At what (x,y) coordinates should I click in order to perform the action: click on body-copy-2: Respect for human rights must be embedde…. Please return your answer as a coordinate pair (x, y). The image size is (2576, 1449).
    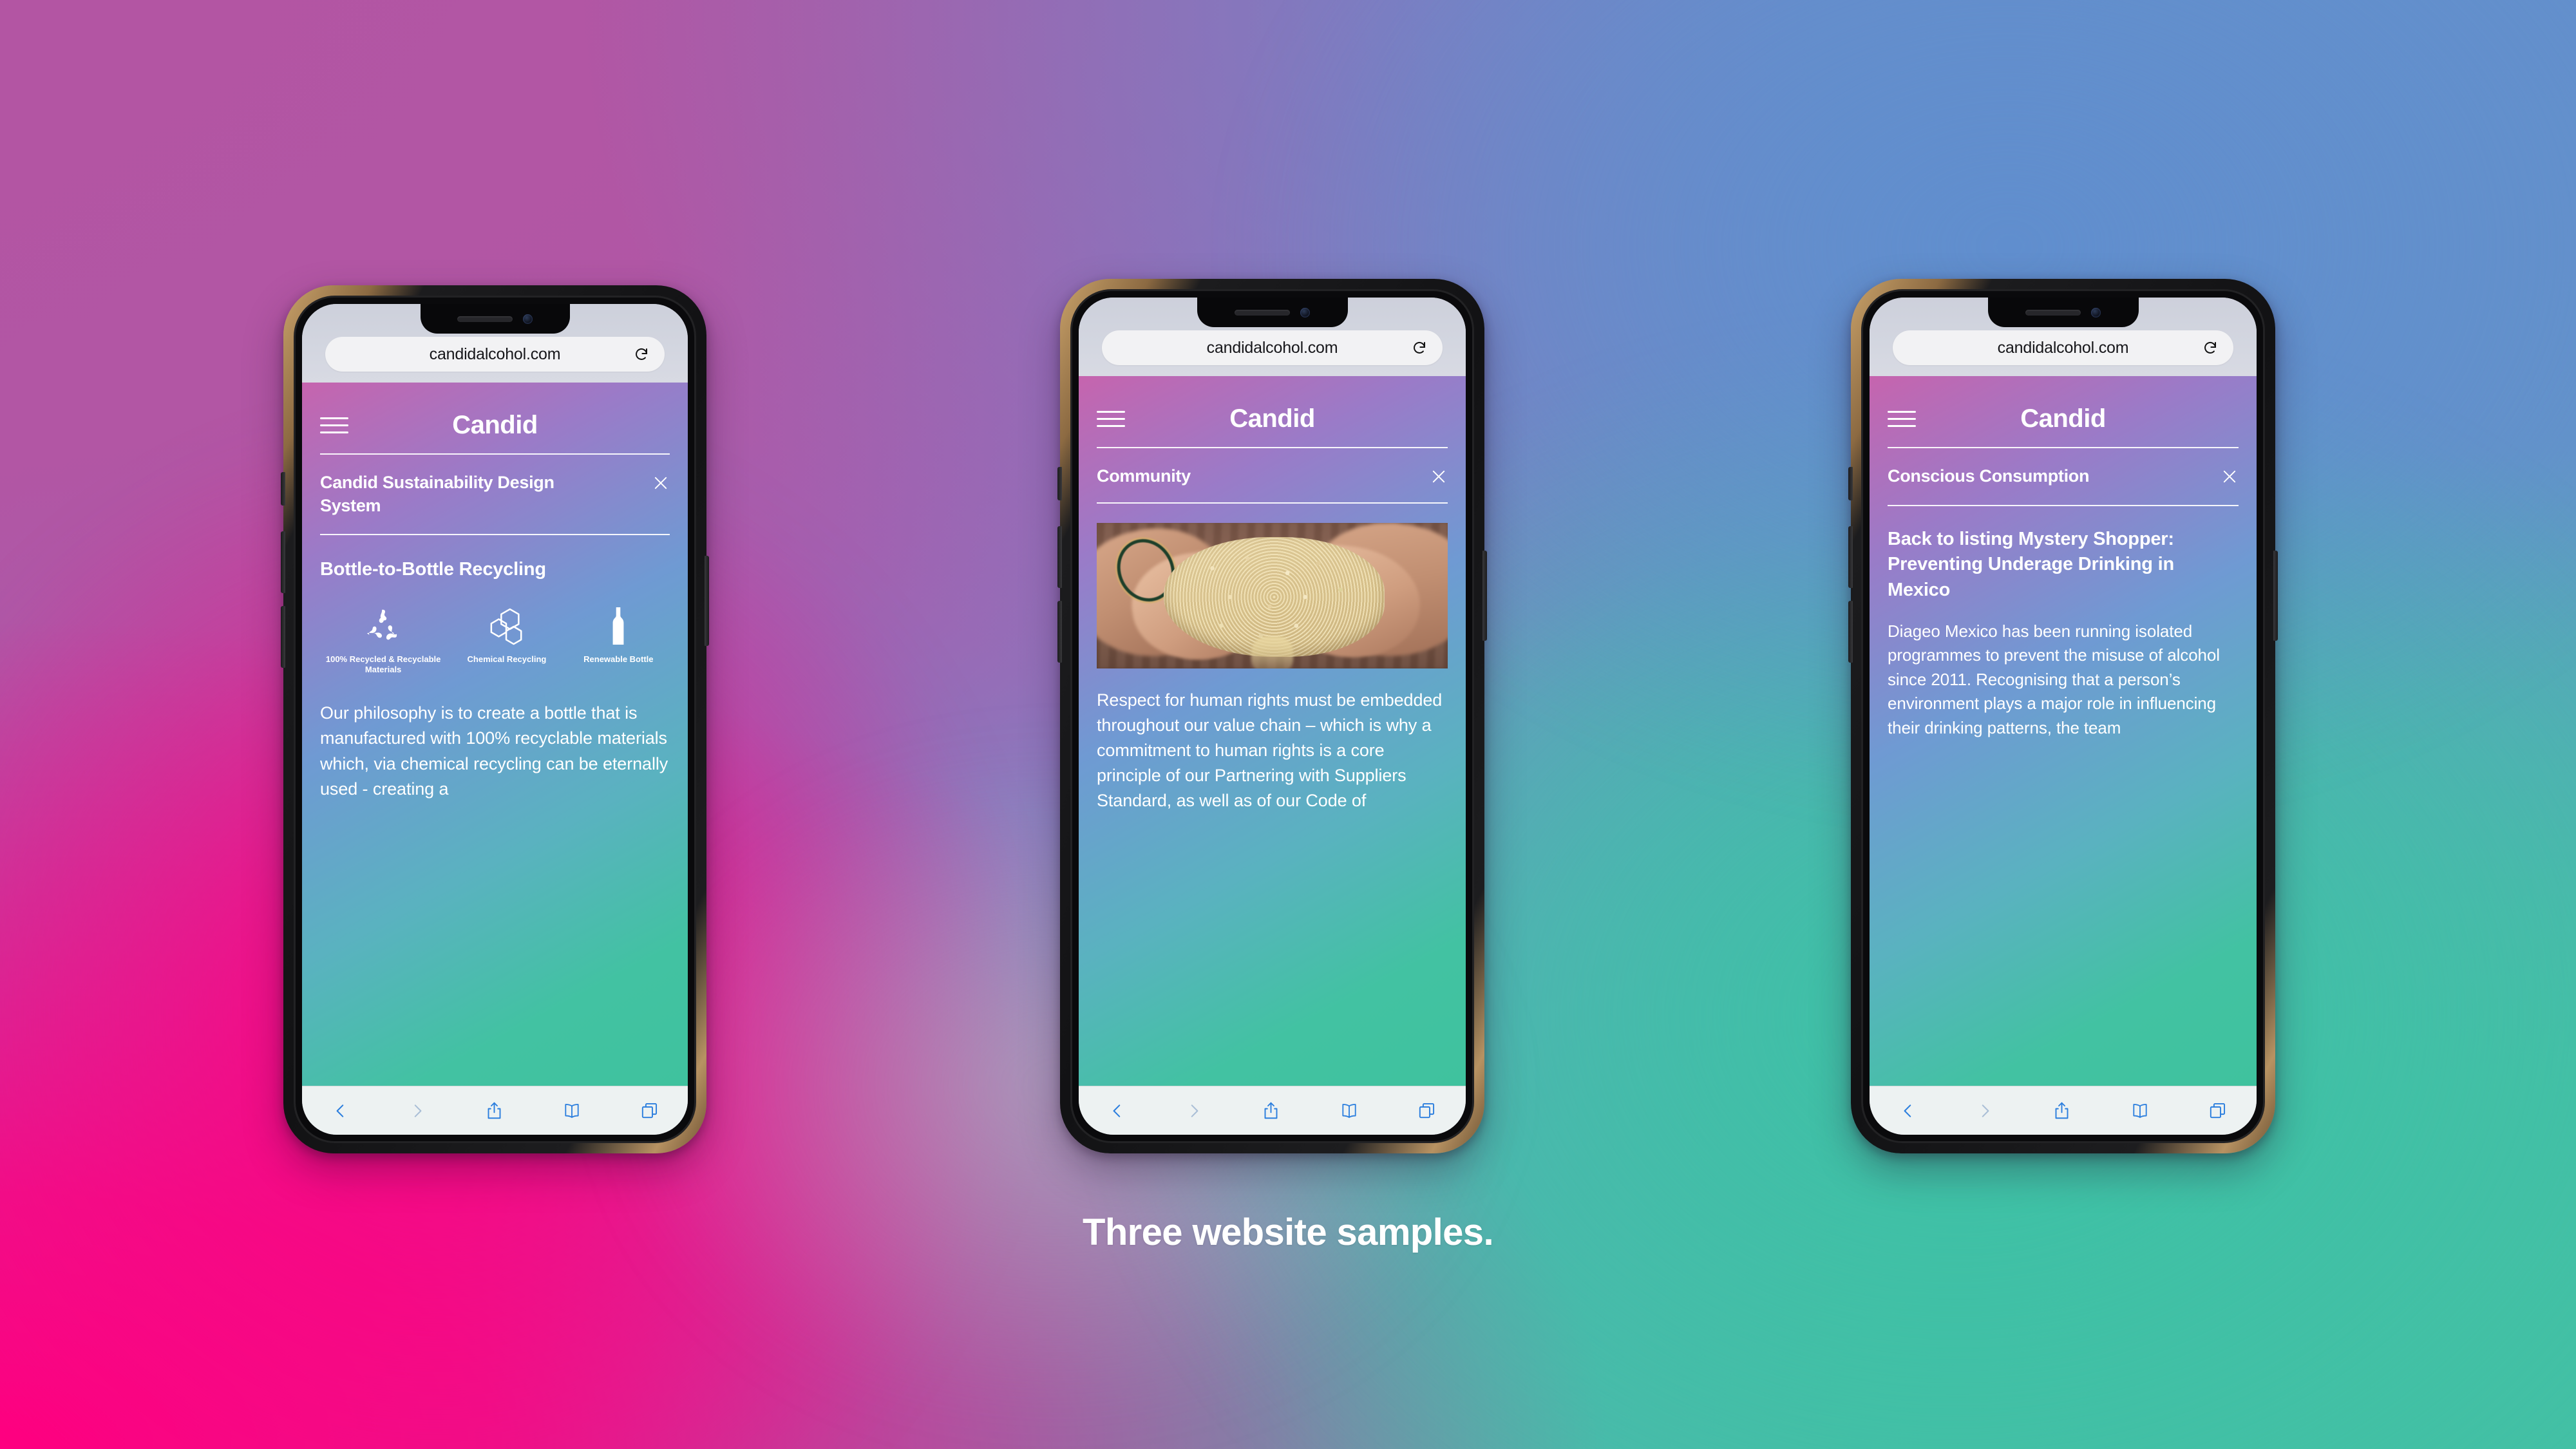
    Looking at the image, I should click on (1270, 750).